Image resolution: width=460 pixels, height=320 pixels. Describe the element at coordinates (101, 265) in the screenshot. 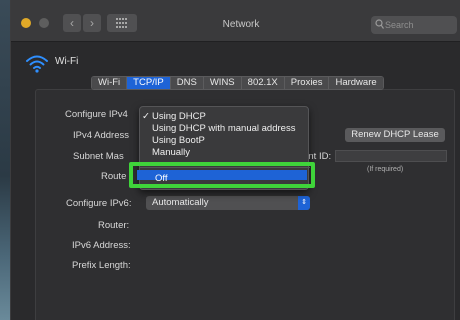

I see `prefix-length-label: Prefix Length:` at that location.